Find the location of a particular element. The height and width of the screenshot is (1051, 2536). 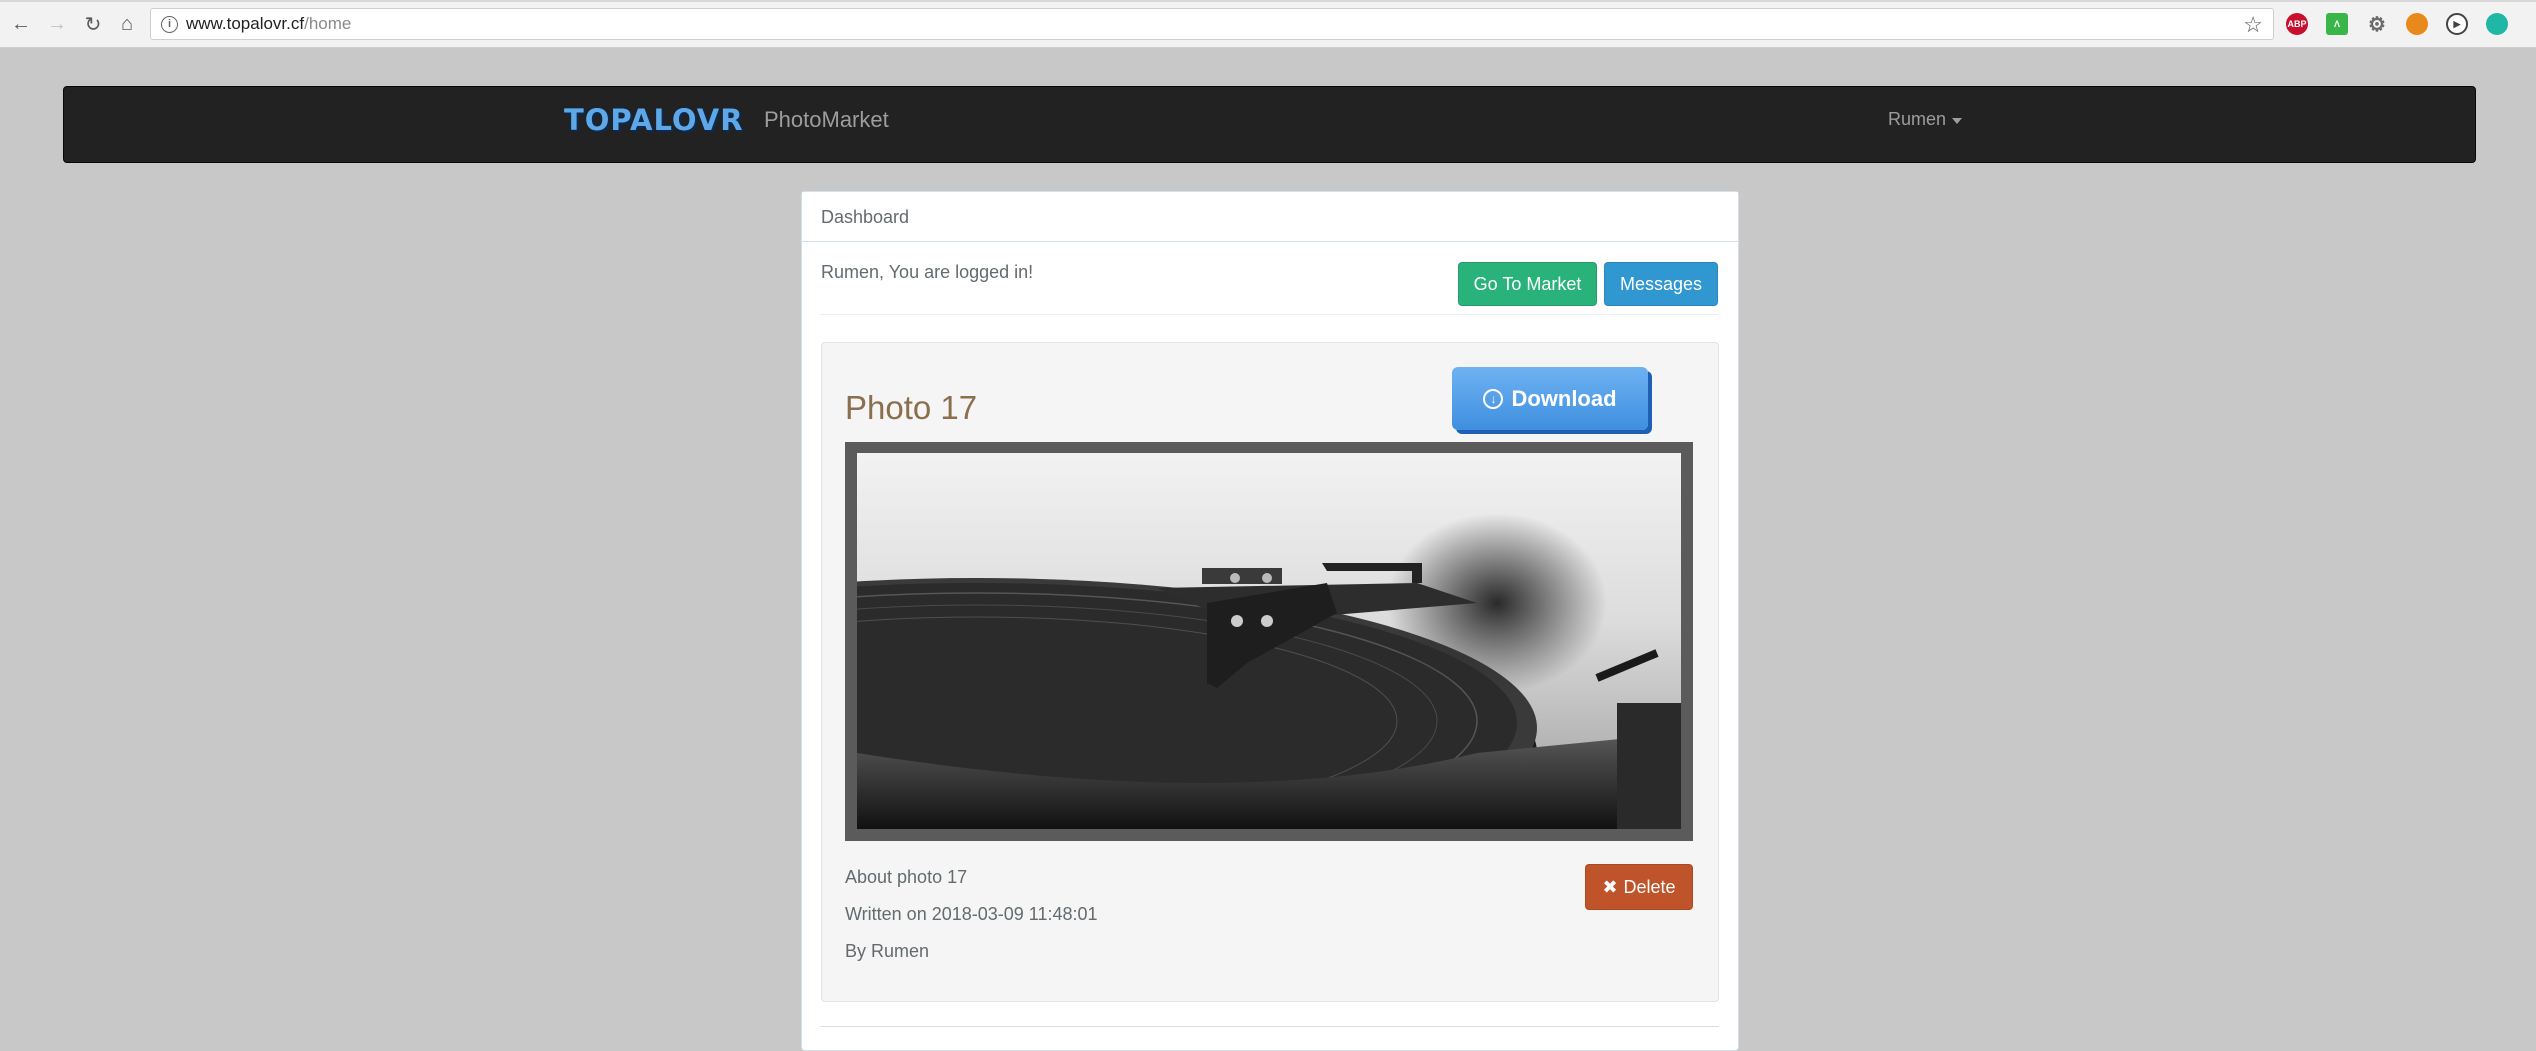

messages-button: Messages is located at coordinates (1661, 284).